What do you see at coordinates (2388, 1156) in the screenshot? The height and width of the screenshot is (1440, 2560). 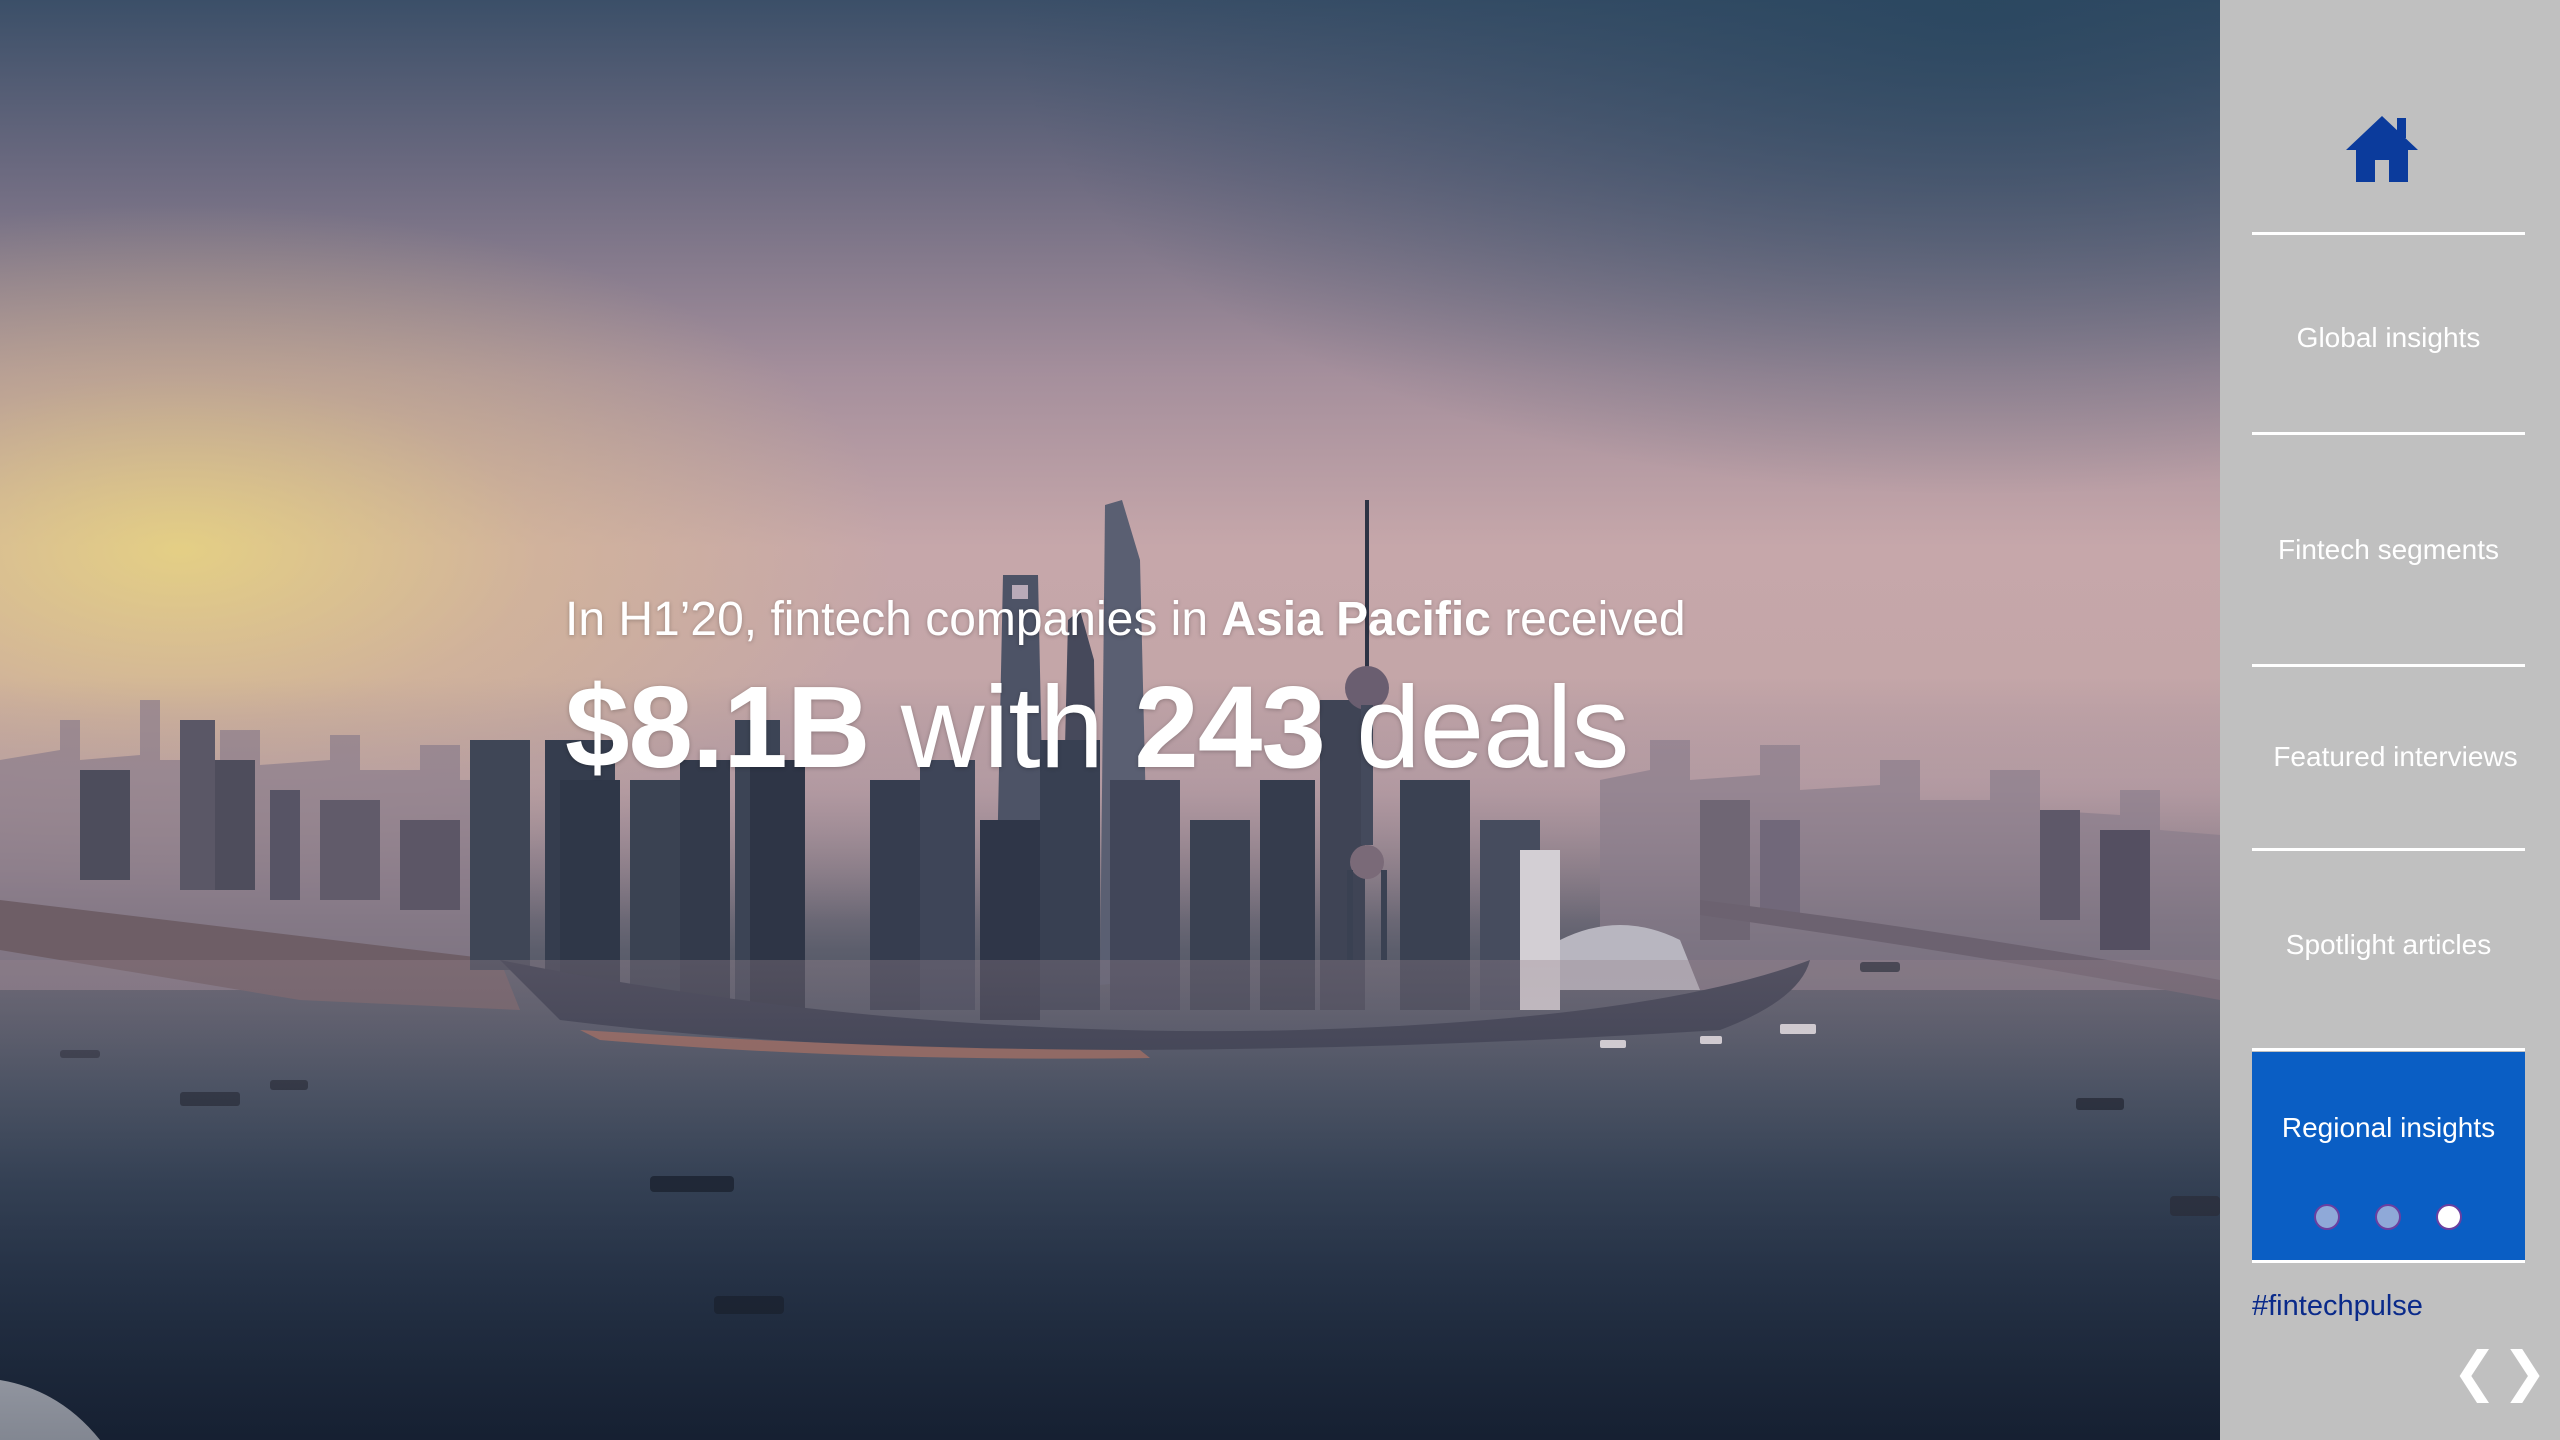 I see `nav-regional-insights-active: Regional insights` at bounding box center [2388, 1156].